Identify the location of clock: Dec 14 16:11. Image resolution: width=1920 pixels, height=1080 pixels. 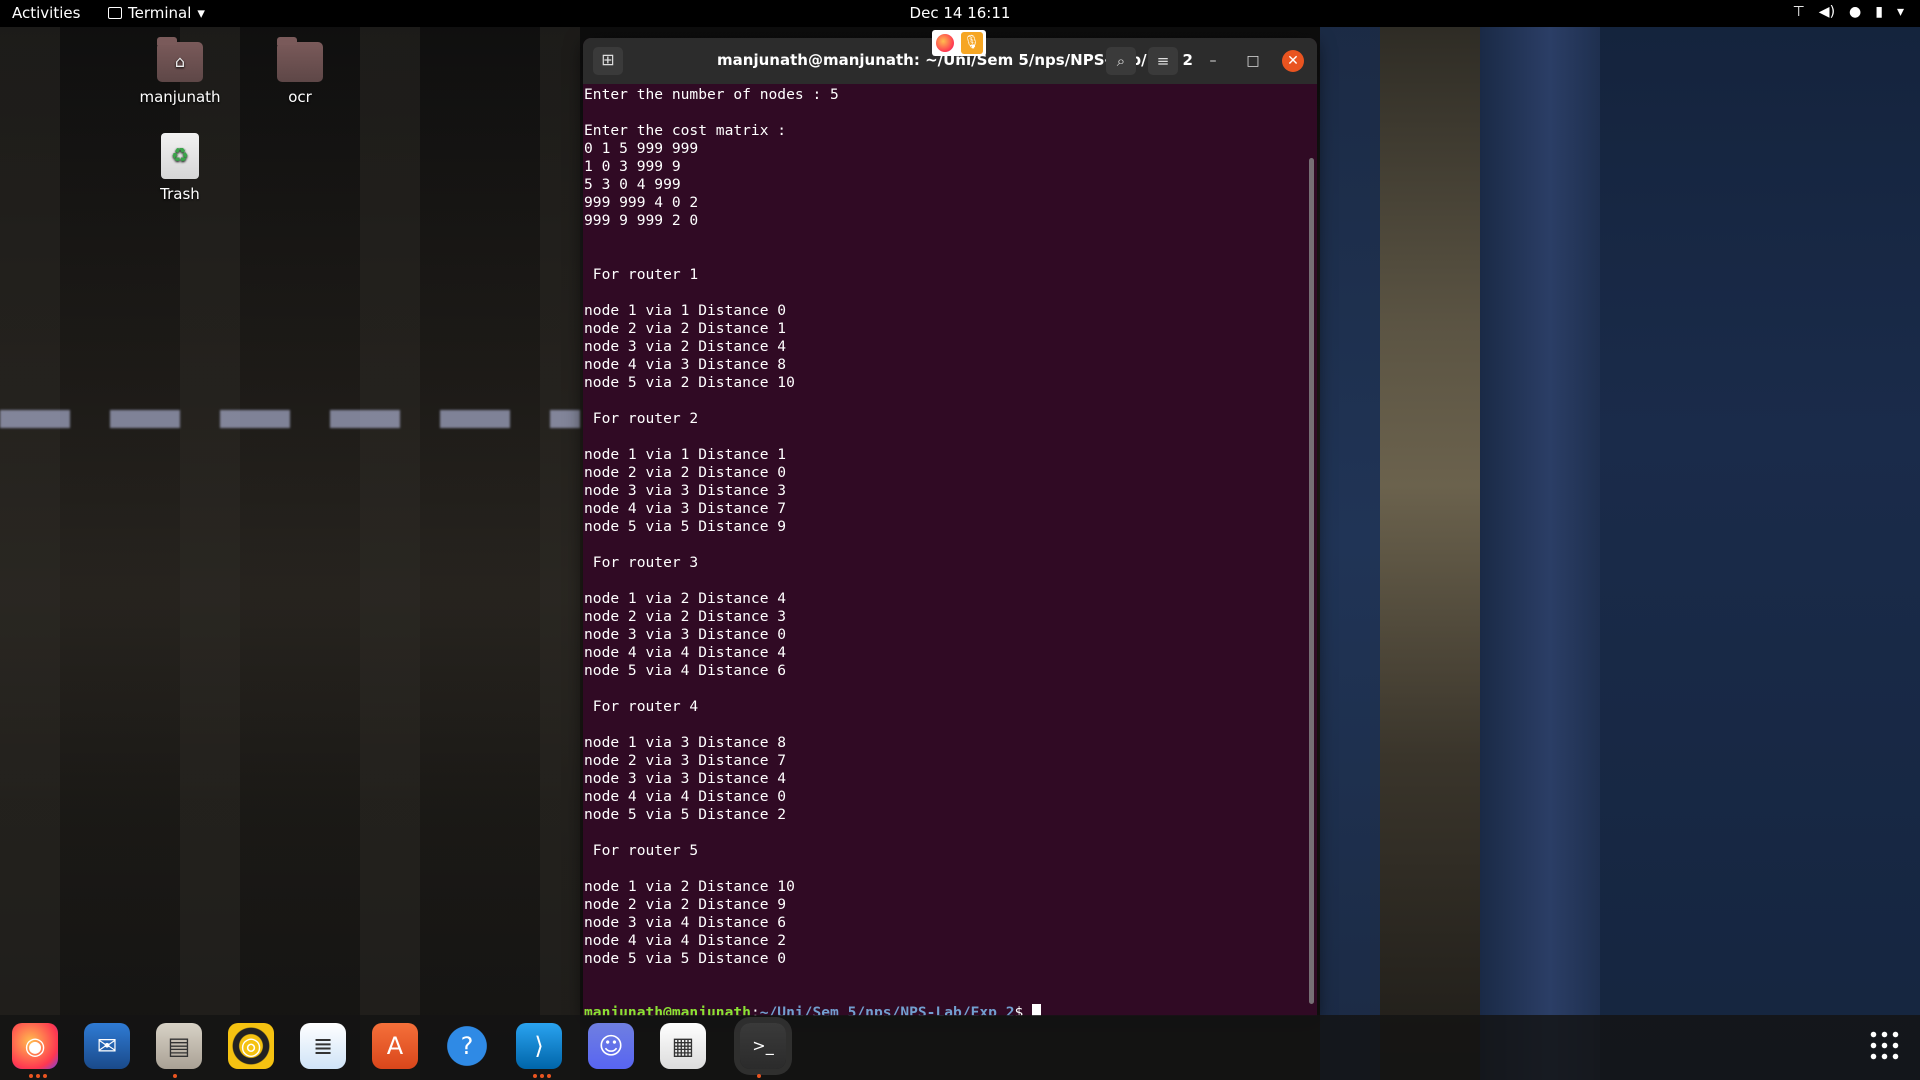
(960, 13).